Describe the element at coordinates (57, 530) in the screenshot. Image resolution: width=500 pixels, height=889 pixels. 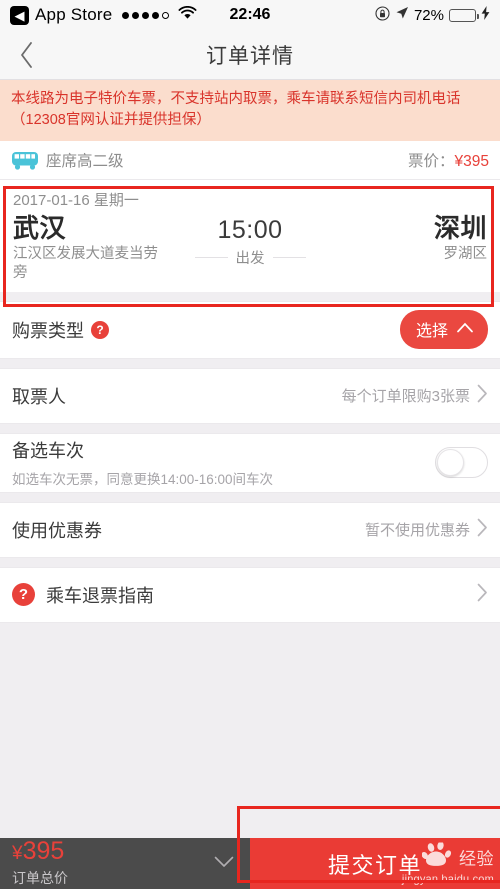
I see `coupon-label: 使用优惠券` at that location.